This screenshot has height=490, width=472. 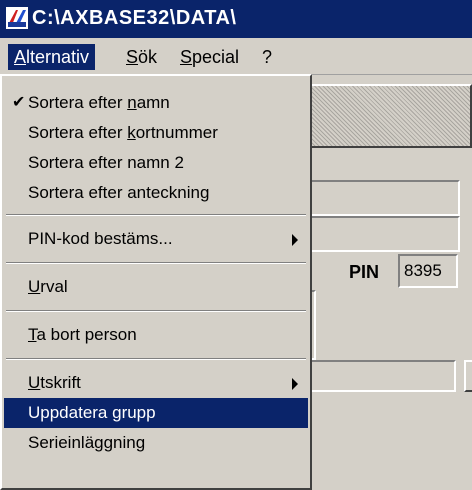 I want to click on pin-label: PIN, so click(x=364, y=272).